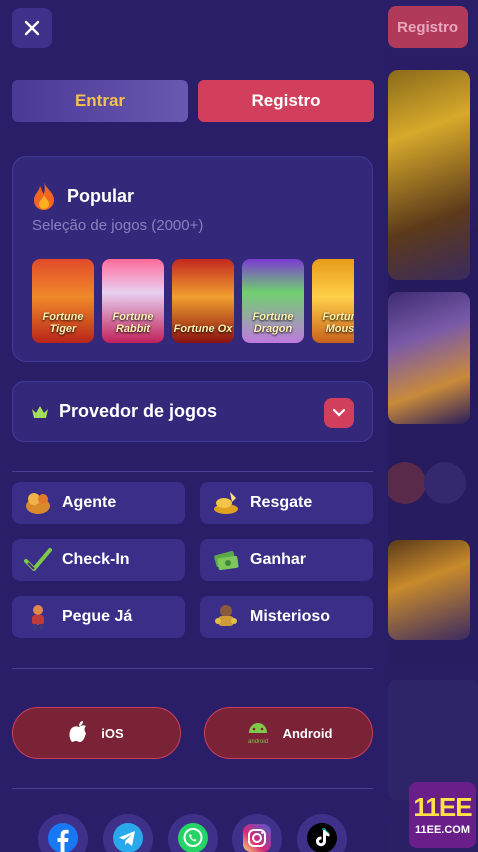 This screenshot has width=478, height=852. Describe the element at coordinates (78, 731) in the screenshot. I see `apple-icon` at that location.